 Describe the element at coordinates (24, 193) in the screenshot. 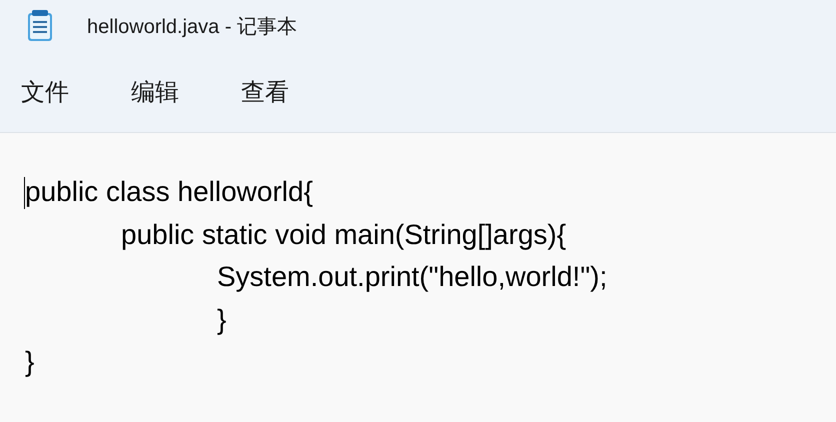

I see `text-cursor` at that location.